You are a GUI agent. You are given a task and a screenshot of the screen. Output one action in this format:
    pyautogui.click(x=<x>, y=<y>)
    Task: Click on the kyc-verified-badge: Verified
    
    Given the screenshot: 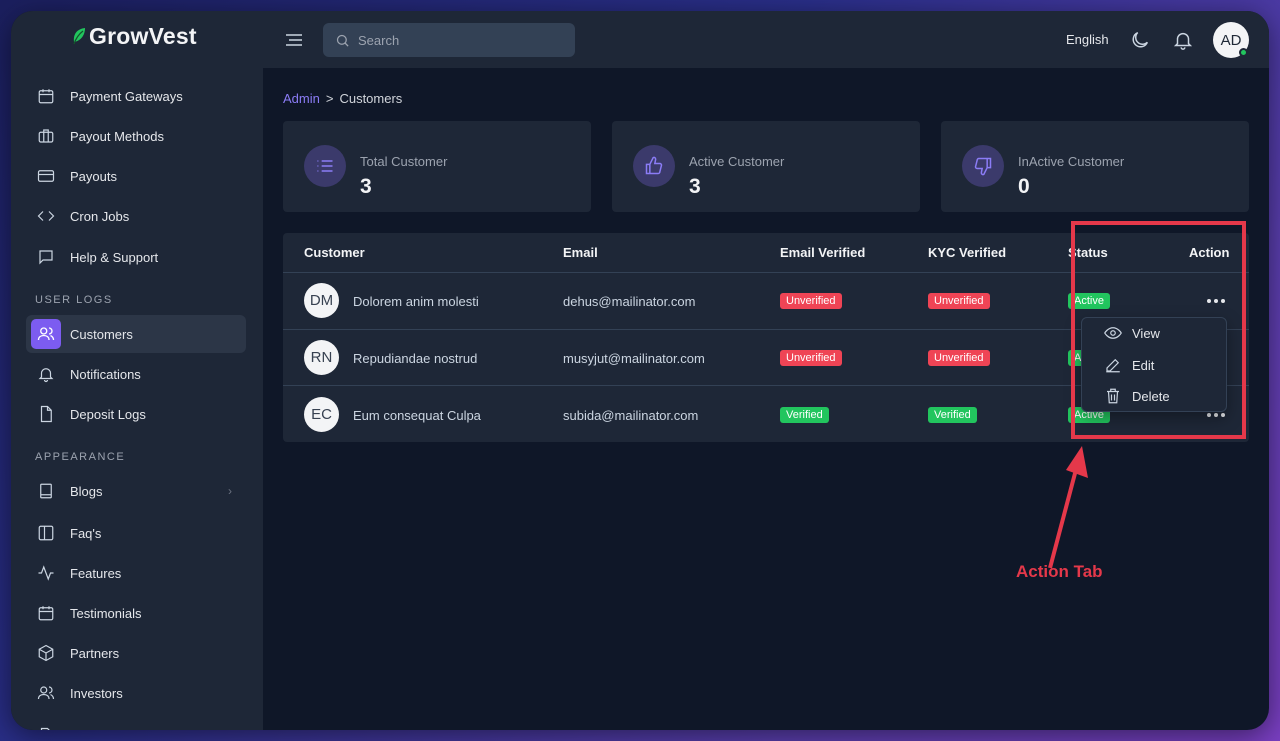 What is the action you would take?
    pyautogui.click(x=952, y=415)
    